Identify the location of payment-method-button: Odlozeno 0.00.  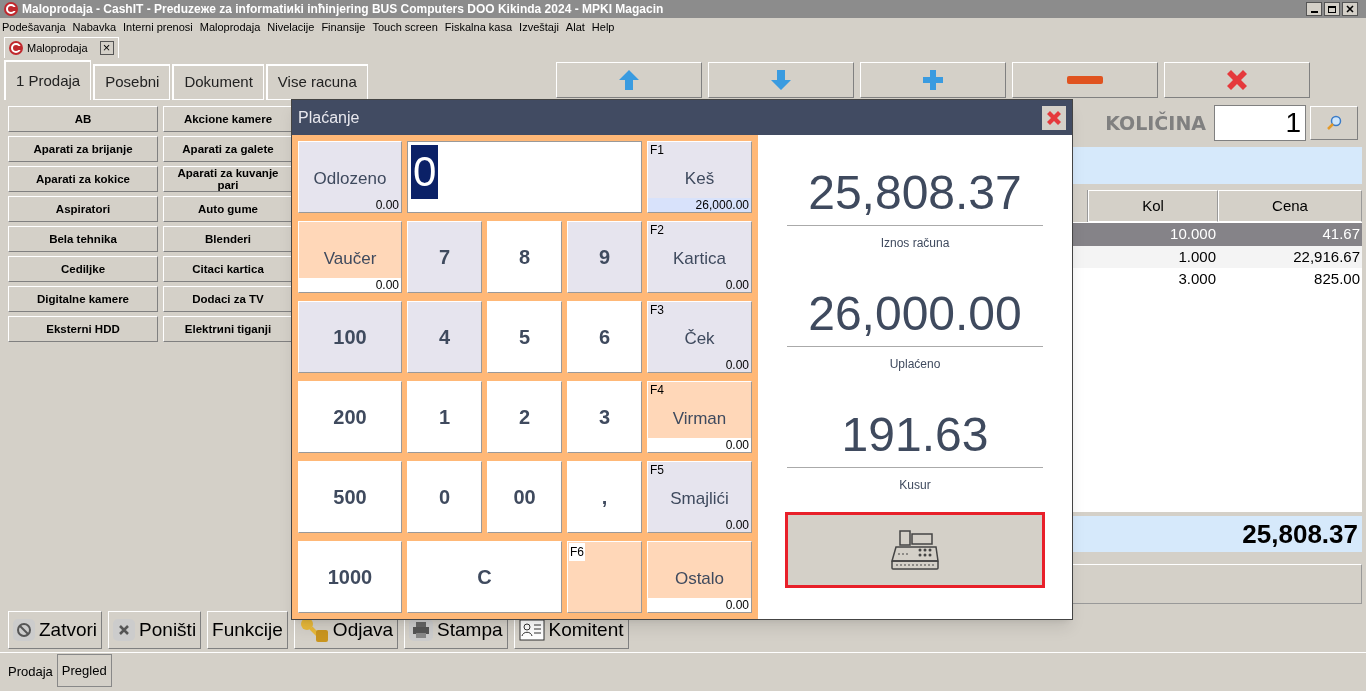
(350, 177).